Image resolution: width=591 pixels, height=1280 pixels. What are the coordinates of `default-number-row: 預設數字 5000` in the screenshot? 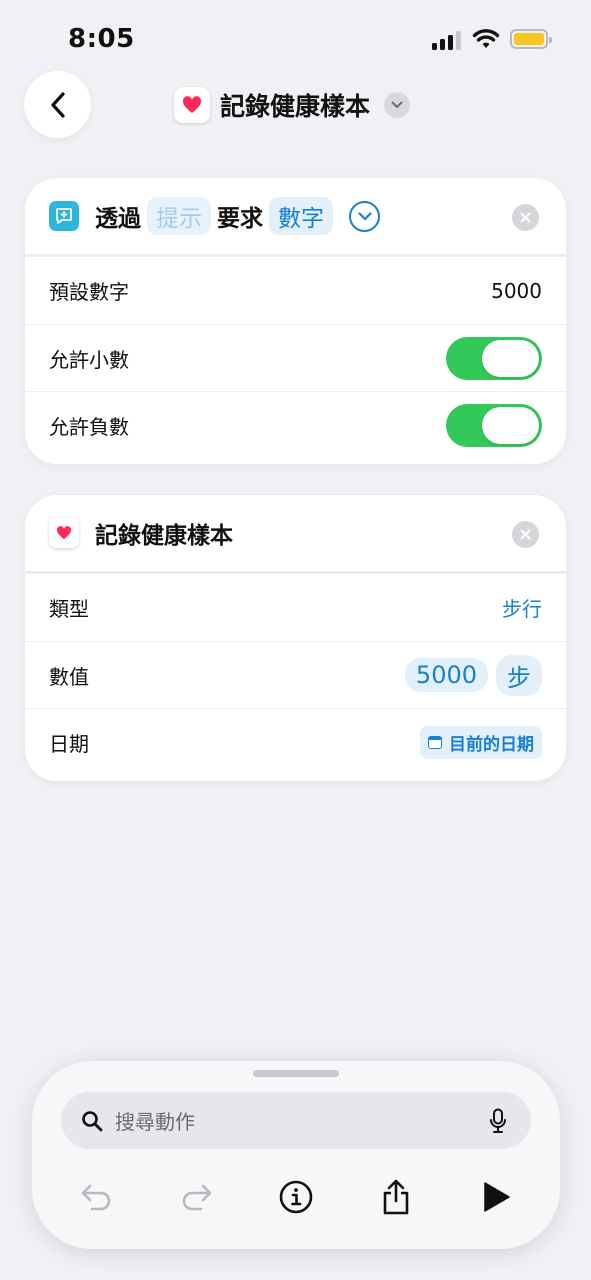 It's located at (295, 290).